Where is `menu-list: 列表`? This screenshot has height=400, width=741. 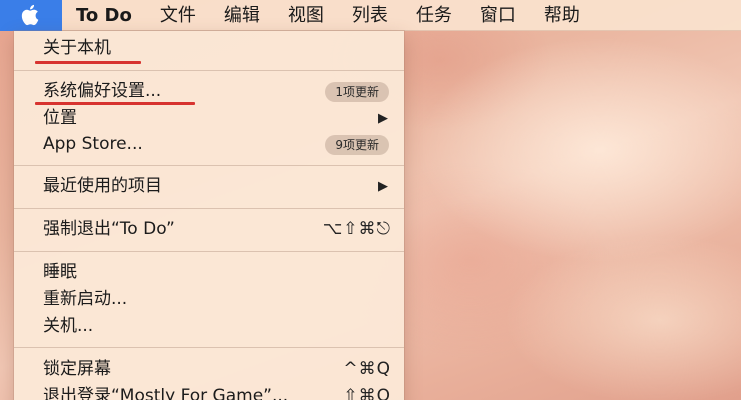
menu-list: 列表 is located at coordinates (370, 15).